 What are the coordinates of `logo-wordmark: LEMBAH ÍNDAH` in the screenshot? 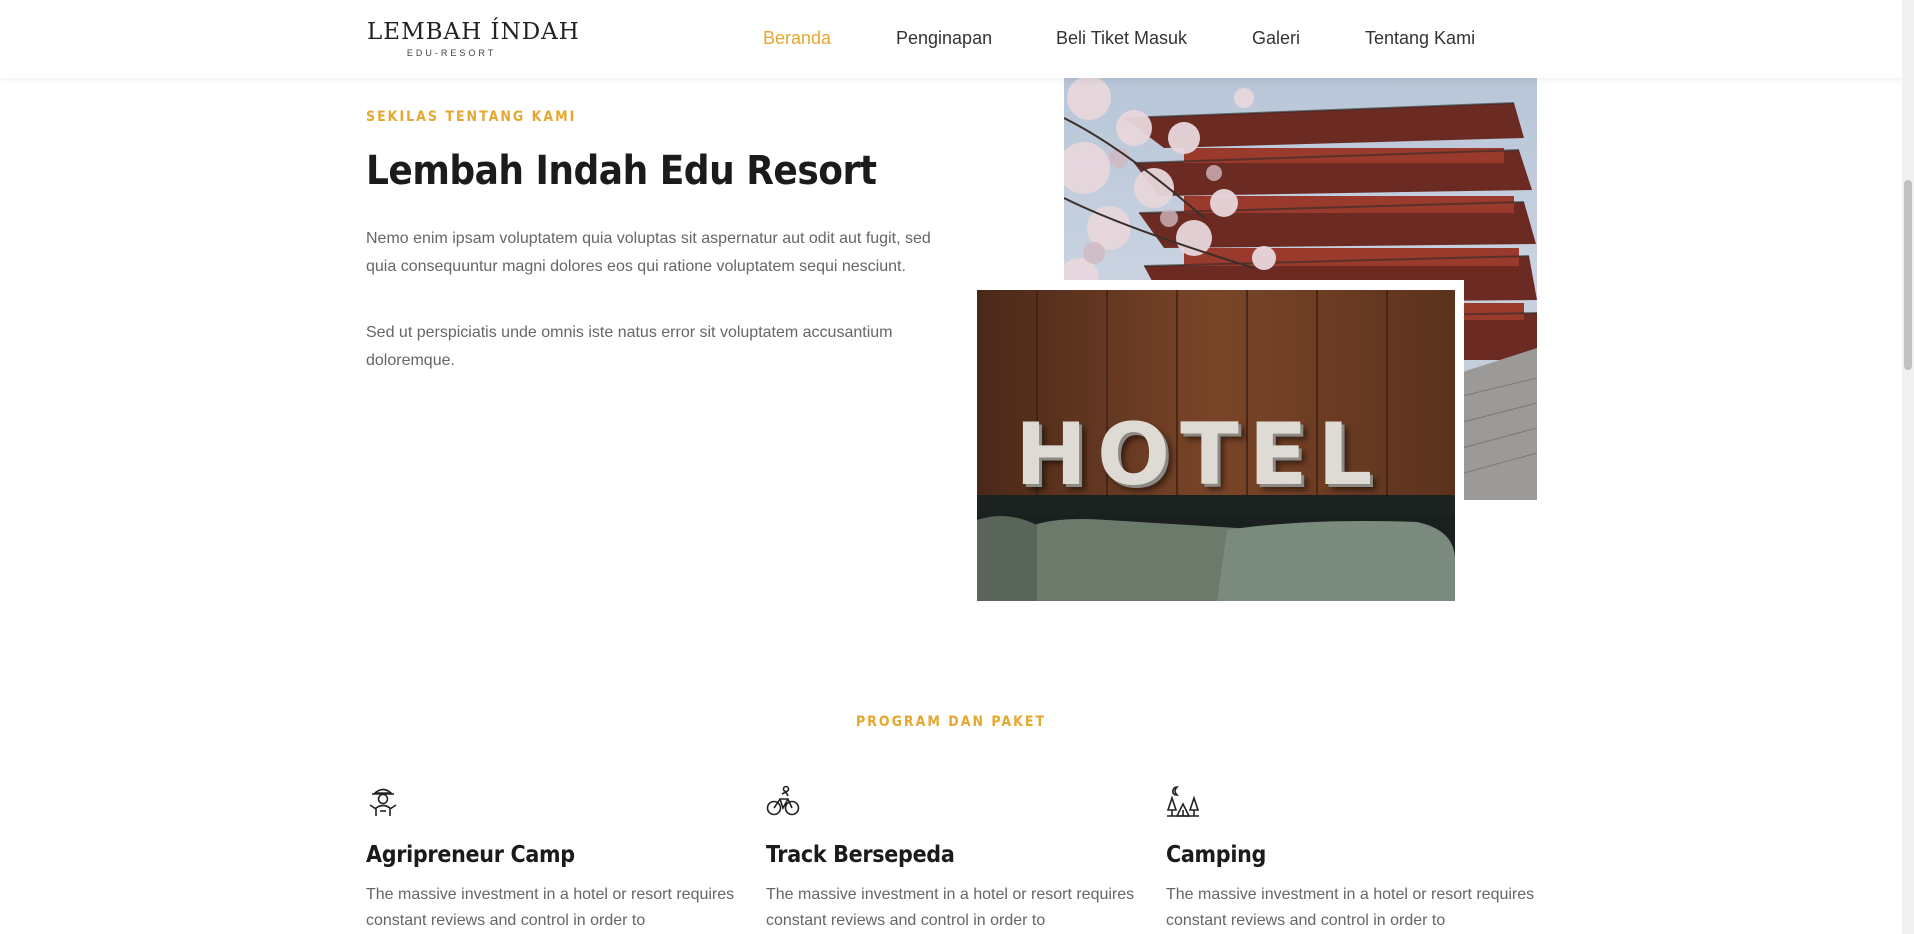 It's located at (473, 32).